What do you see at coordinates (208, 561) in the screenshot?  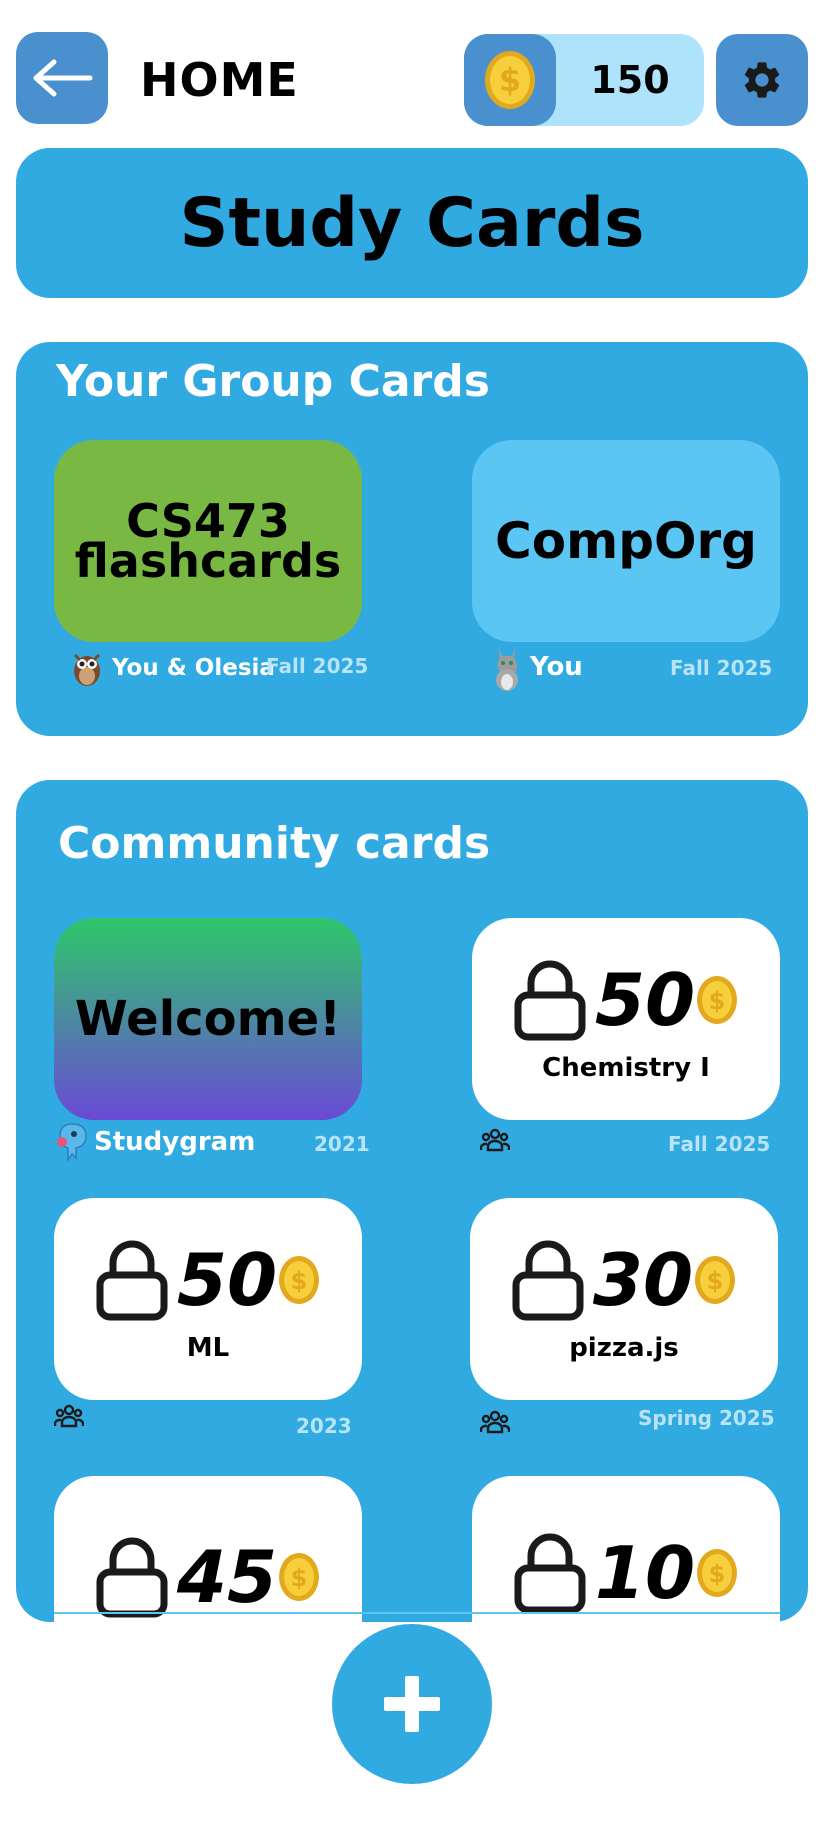 I see `card-title-line2: flashcards` at bounding box center [208, 561].